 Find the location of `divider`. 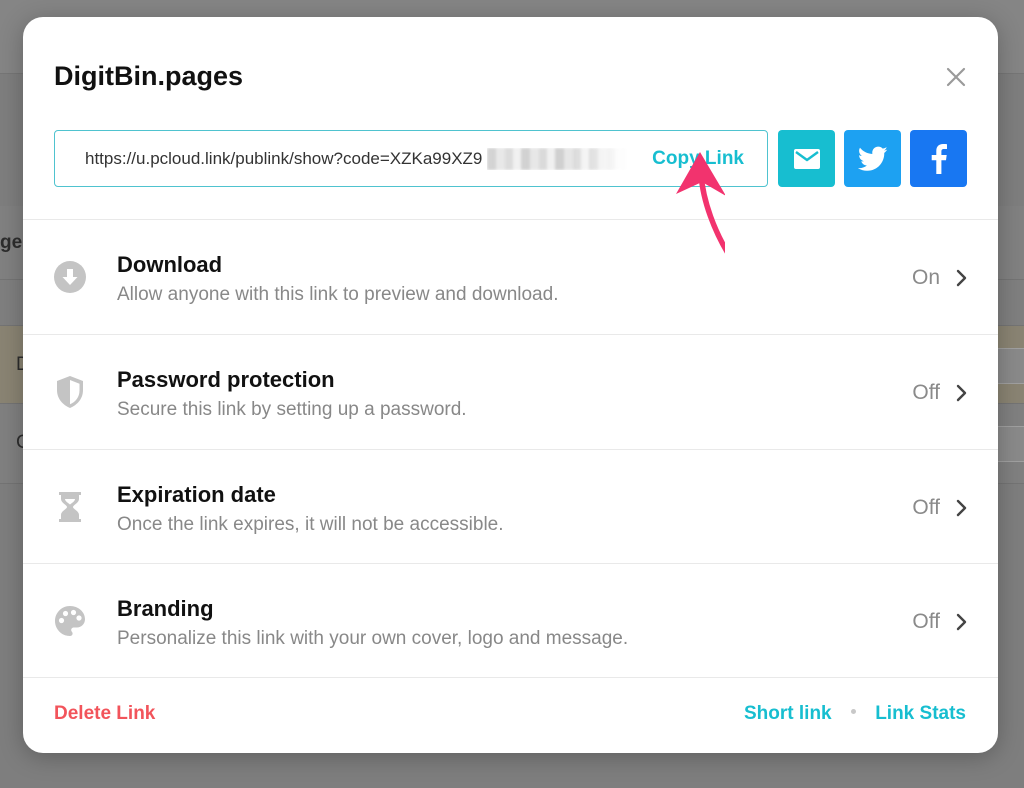

divider is located at coordinates (510, 677).